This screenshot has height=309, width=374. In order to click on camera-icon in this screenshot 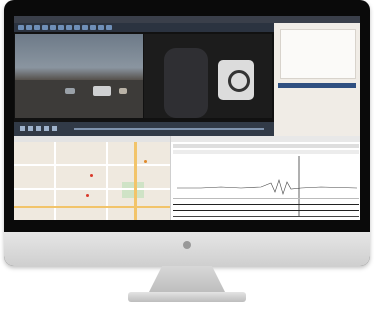, I will do `click(61, 27)`.